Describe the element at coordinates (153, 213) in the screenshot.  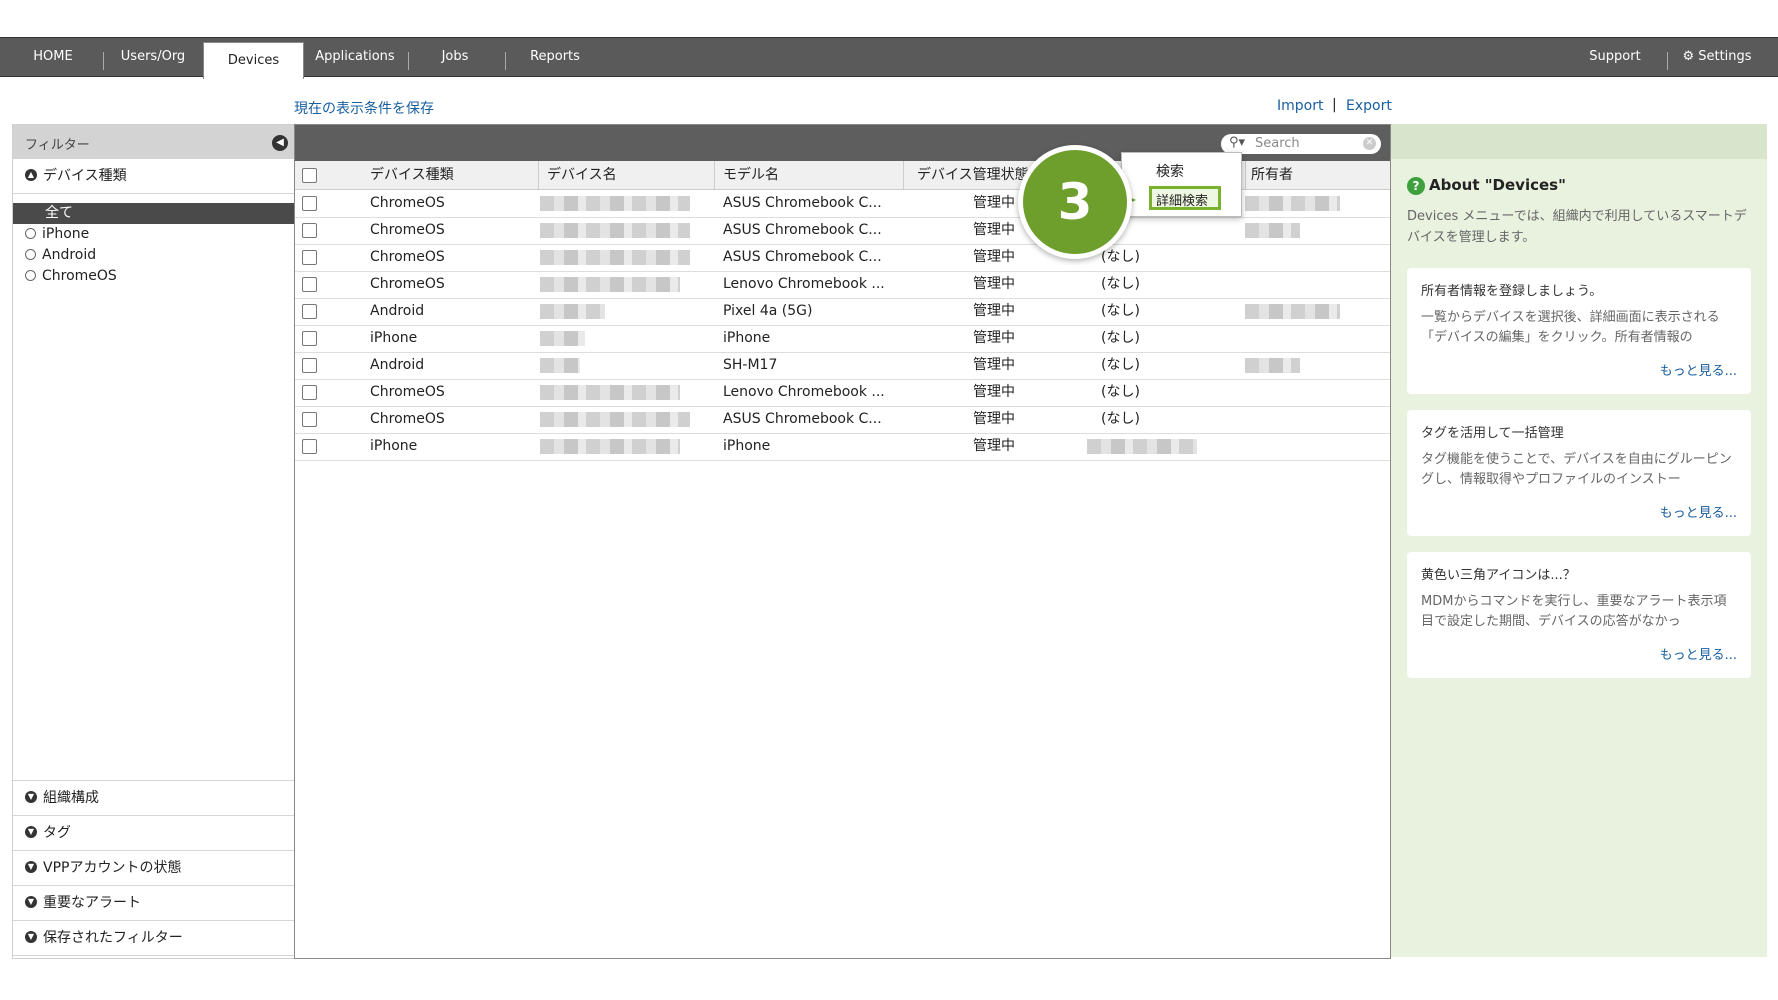
I see `device-type-all: 全て` at that location.